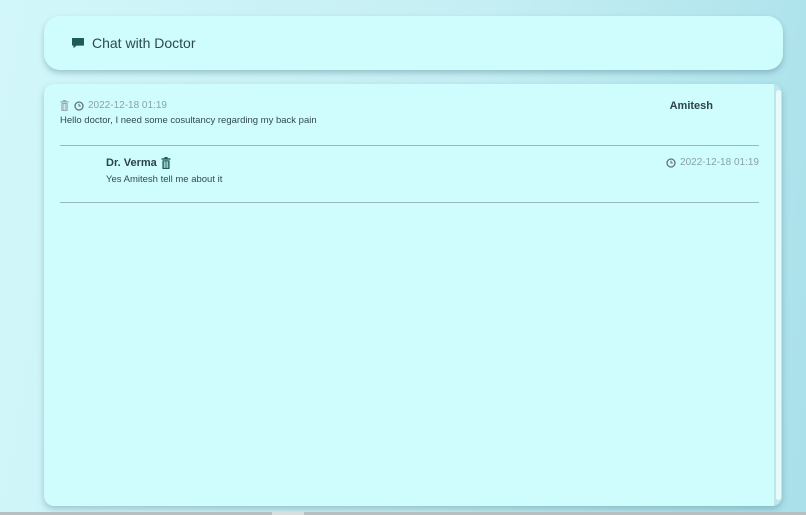  I want to click on scrollbar, so click(778, 295).